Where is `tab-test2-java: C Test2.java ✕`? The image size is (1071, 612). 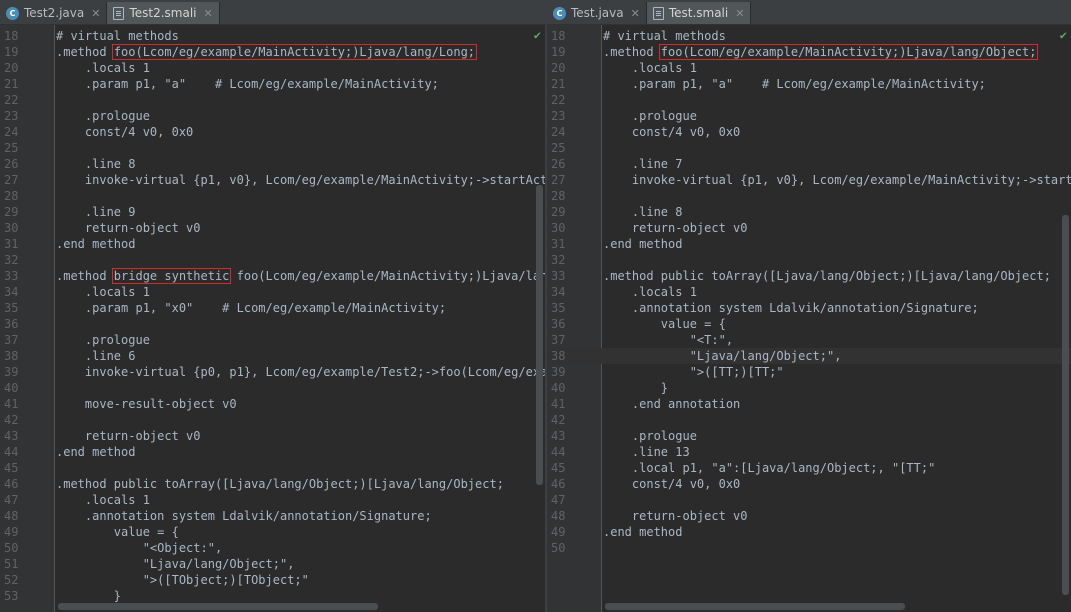 tab-test2-java: C Test2.java ✕ is located at coordinates (54, 13).